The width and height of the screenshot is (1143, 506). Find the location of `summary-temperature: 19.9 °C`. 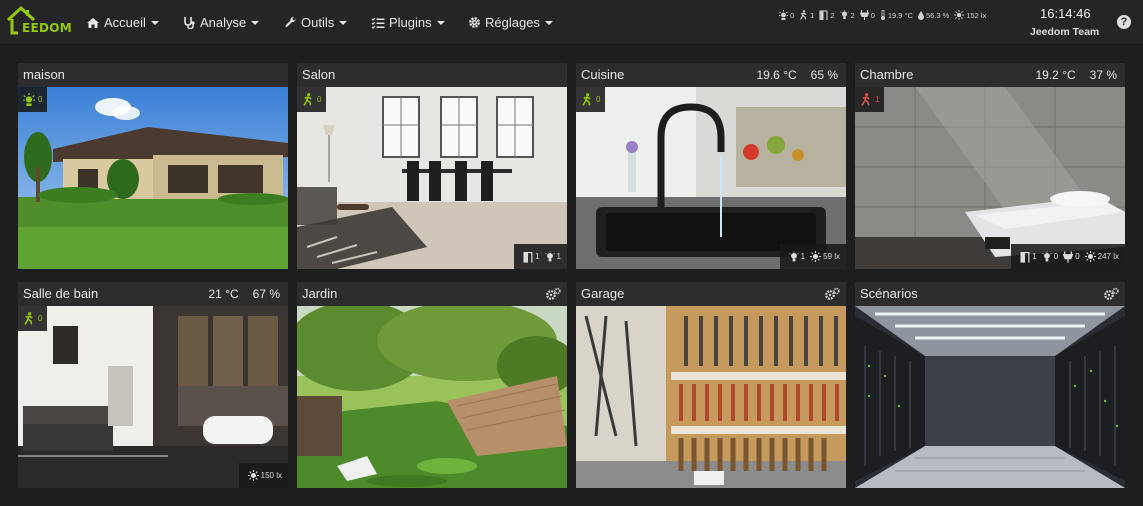

summary-temperature: 19.9 °C is located at coordinates (896, 15).